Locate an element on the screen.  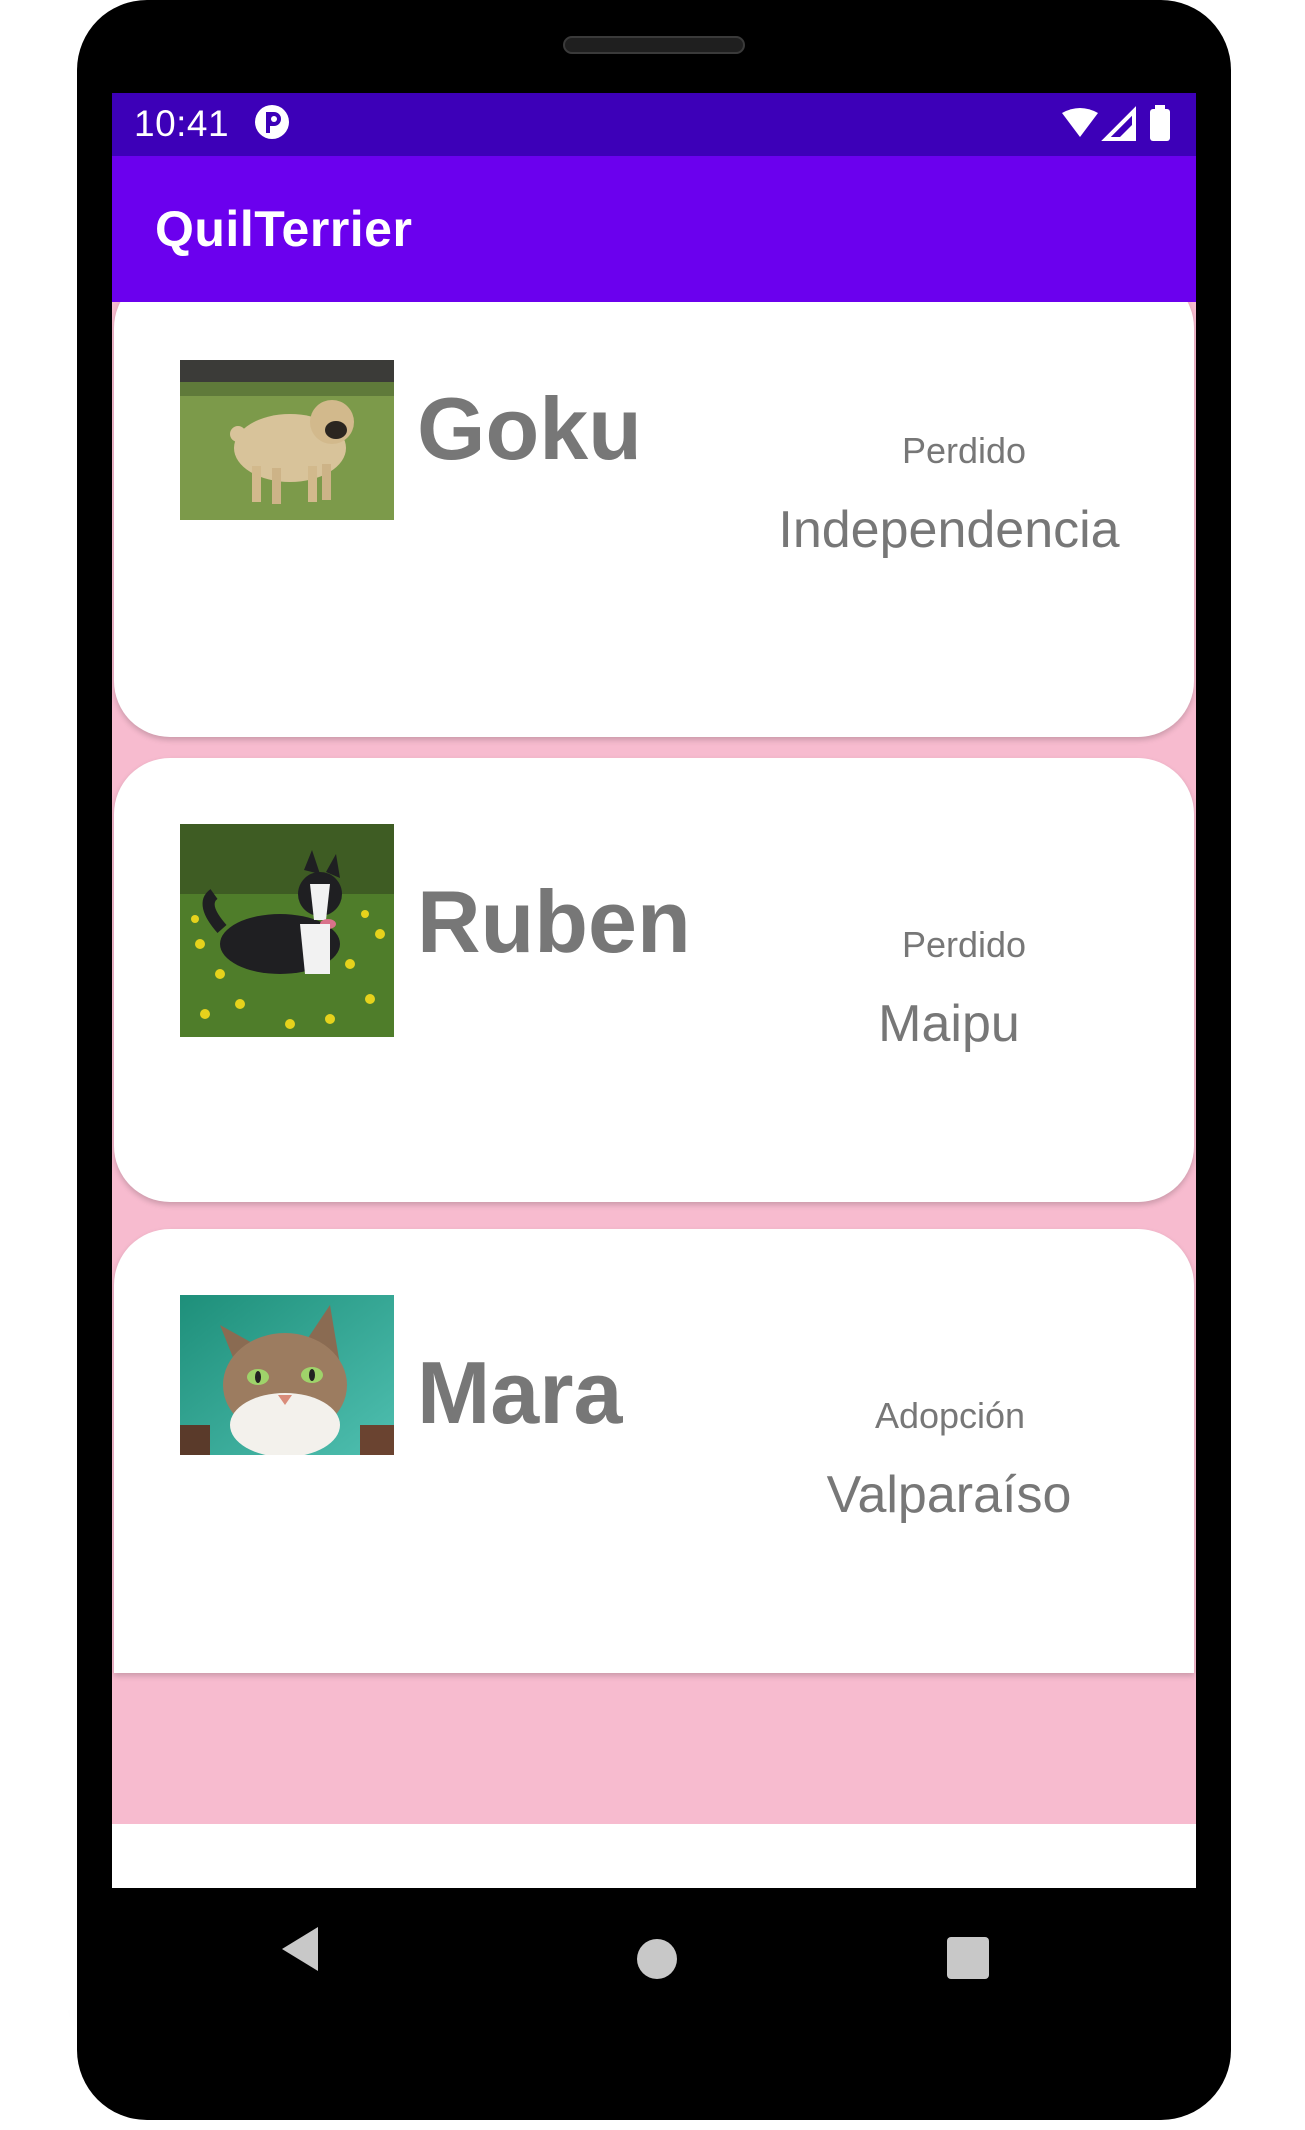
pet-location: Maipu is located at coordinates (949, 1024).